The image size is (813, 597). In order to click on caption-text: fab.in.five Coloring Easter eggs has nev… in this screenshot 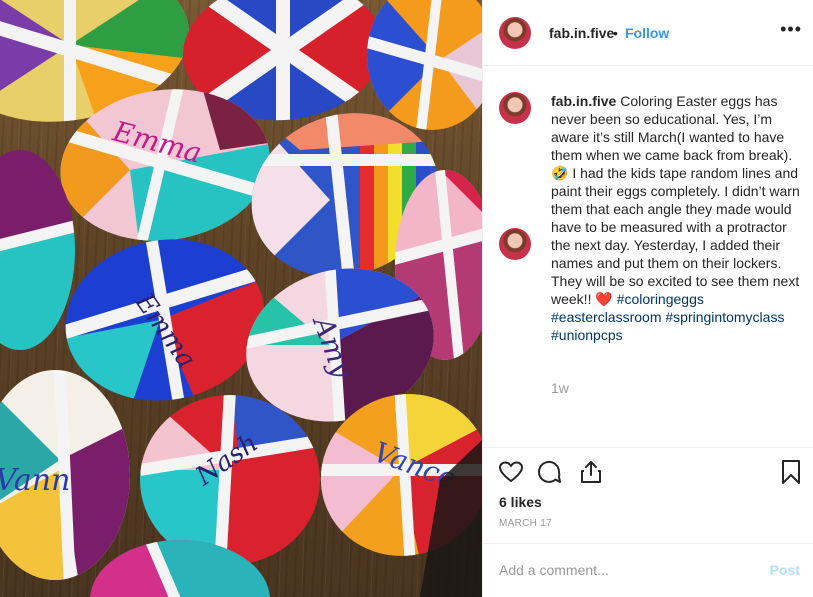, I will do `click(680, 218)`.